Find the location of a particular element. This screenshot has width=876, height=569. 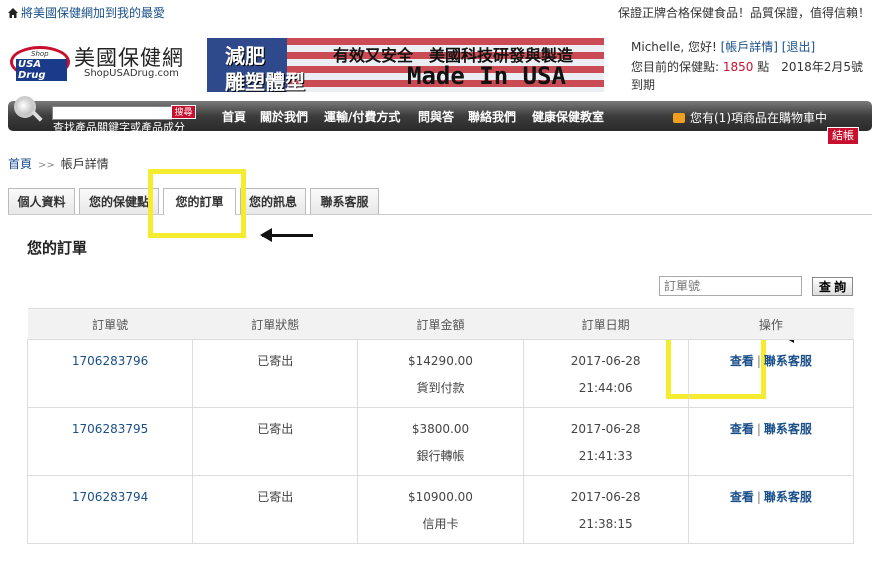

col-amount: 訂單金額 is located at coordinates (440, 324).